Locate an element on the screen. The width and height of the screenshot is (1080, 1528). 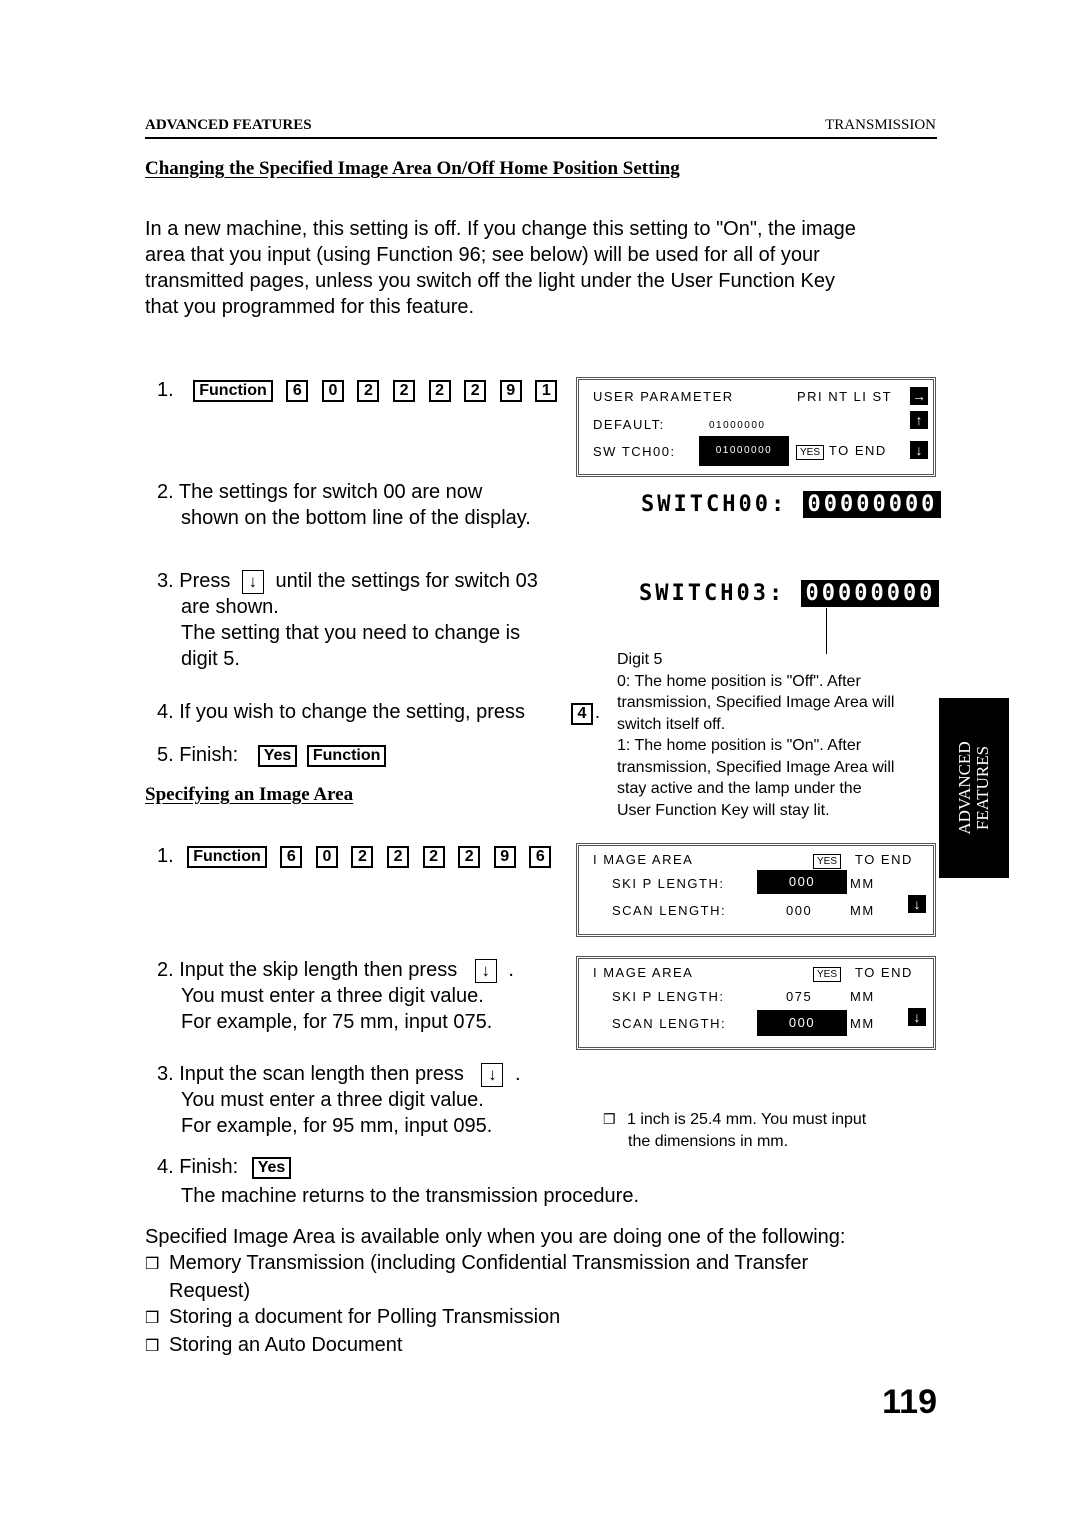
header-chapter: TRANSMISSION is located at coordinates (880, 125).